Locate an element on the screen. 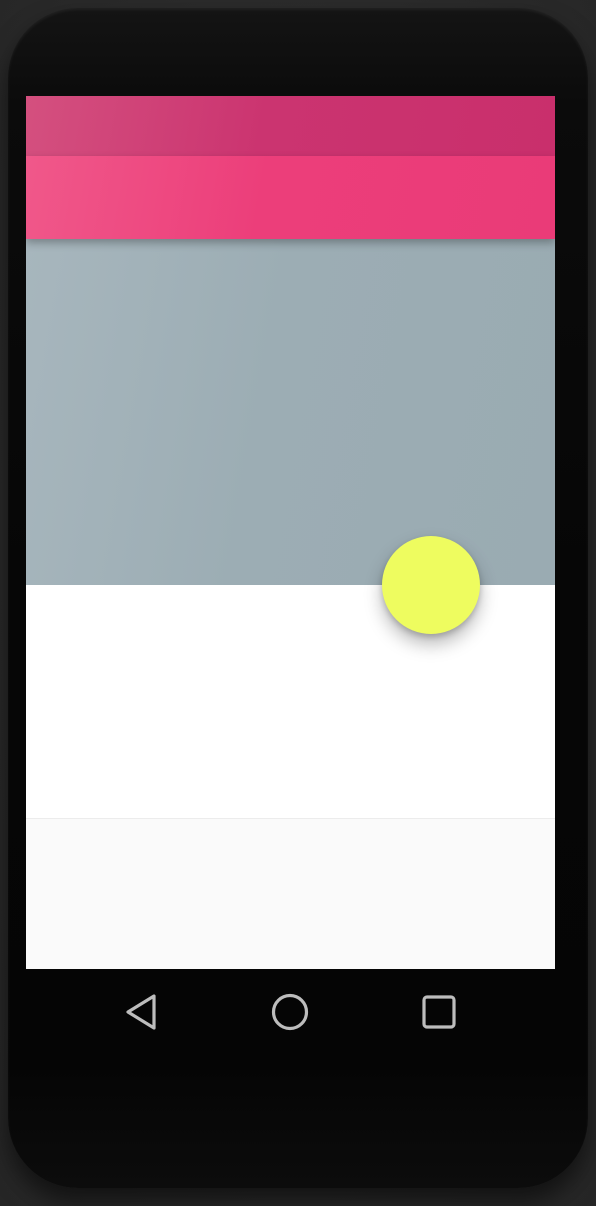 The image size is (596, 1206). home-button is located at coordinates (290, 1012).